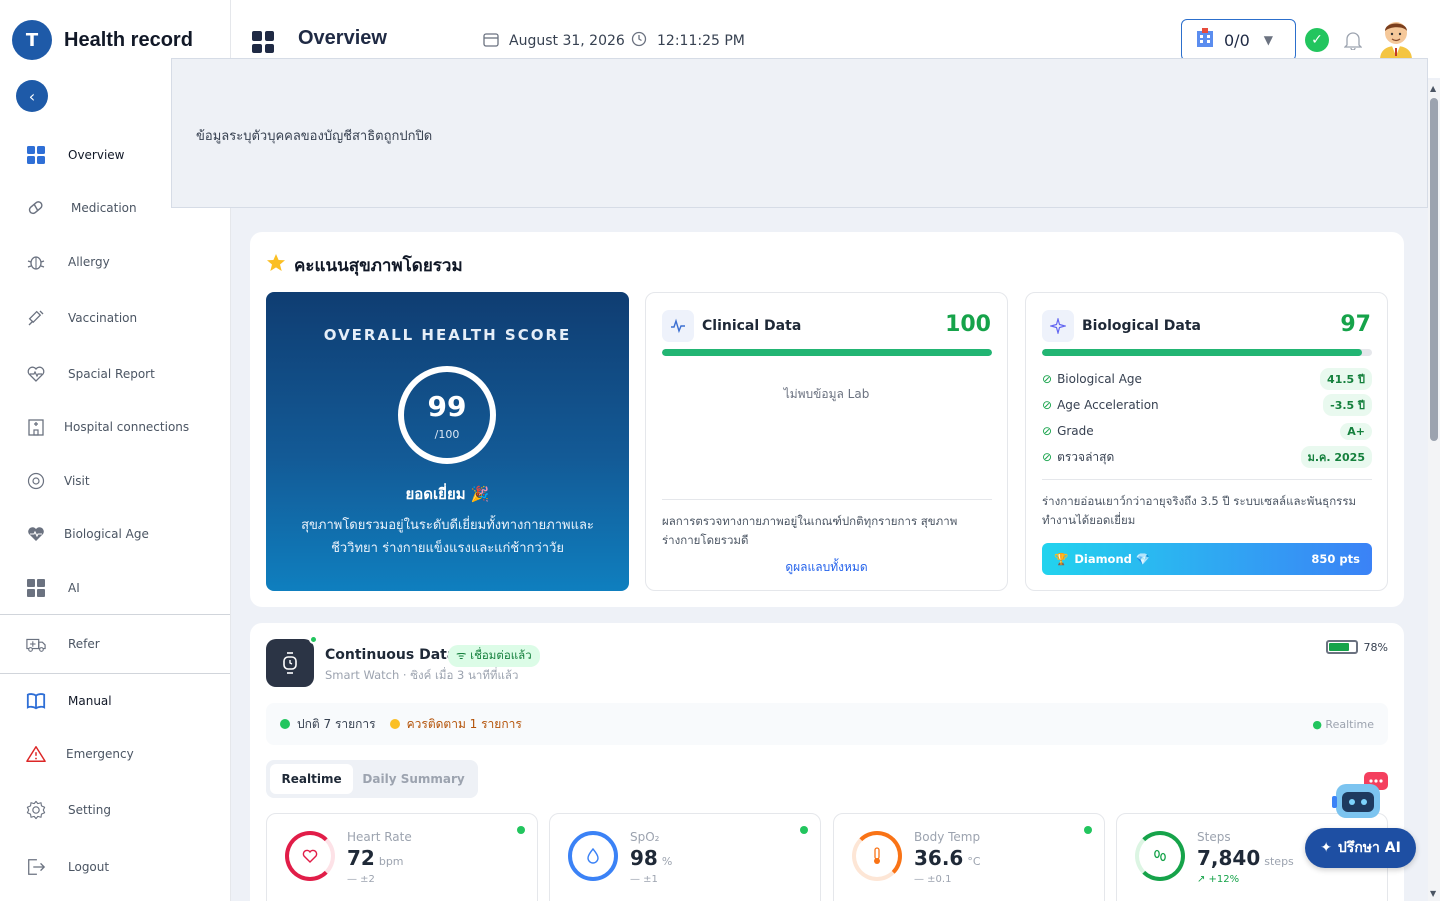  I want to click on scrollbar: ▲ ▼, so click(1434, 490).